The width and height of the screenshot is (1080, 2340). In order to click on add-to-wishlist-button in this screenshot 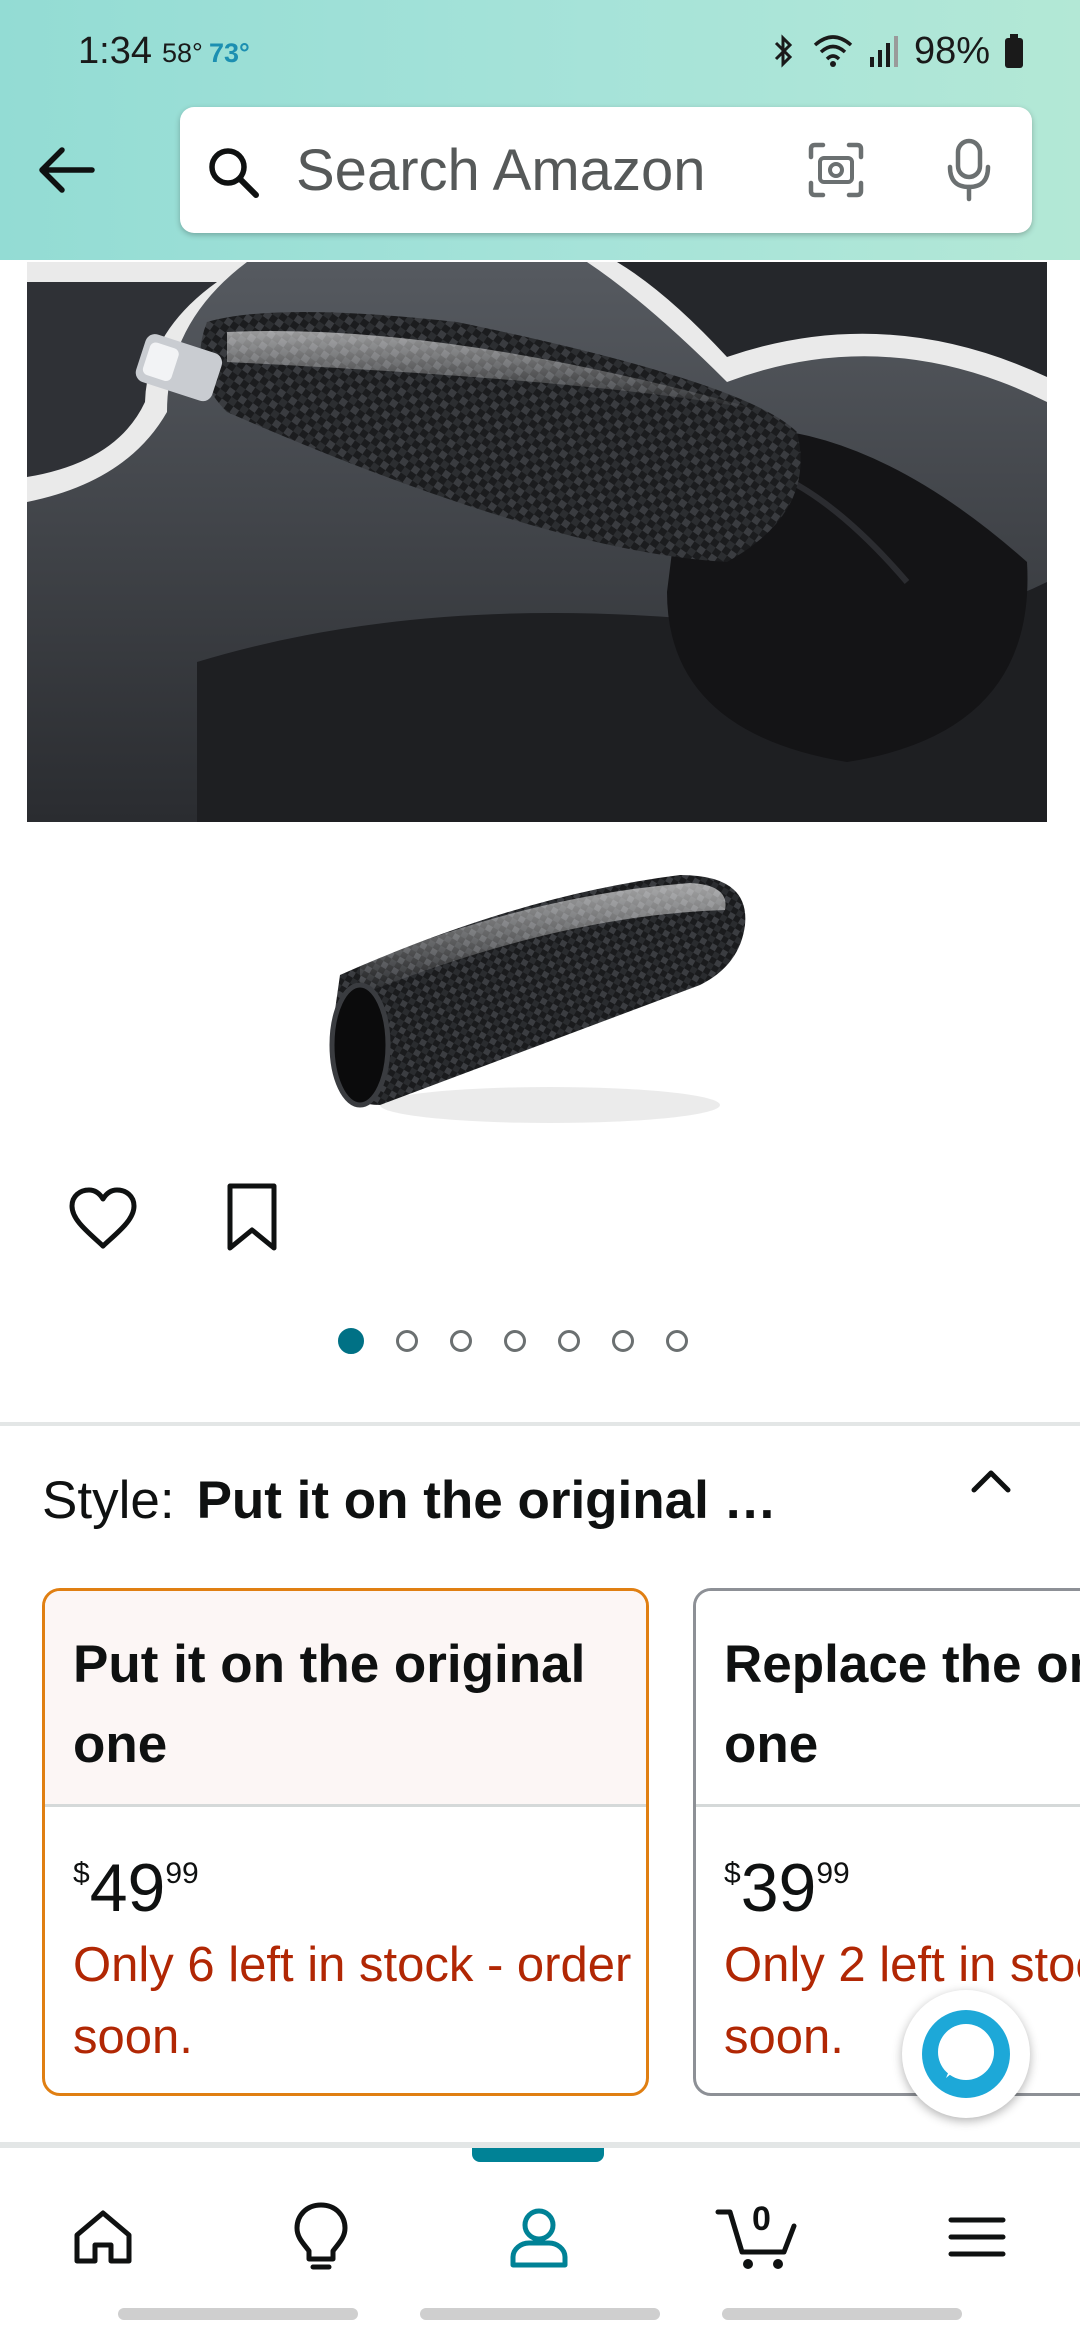, I will do `click(103, 1219)`.